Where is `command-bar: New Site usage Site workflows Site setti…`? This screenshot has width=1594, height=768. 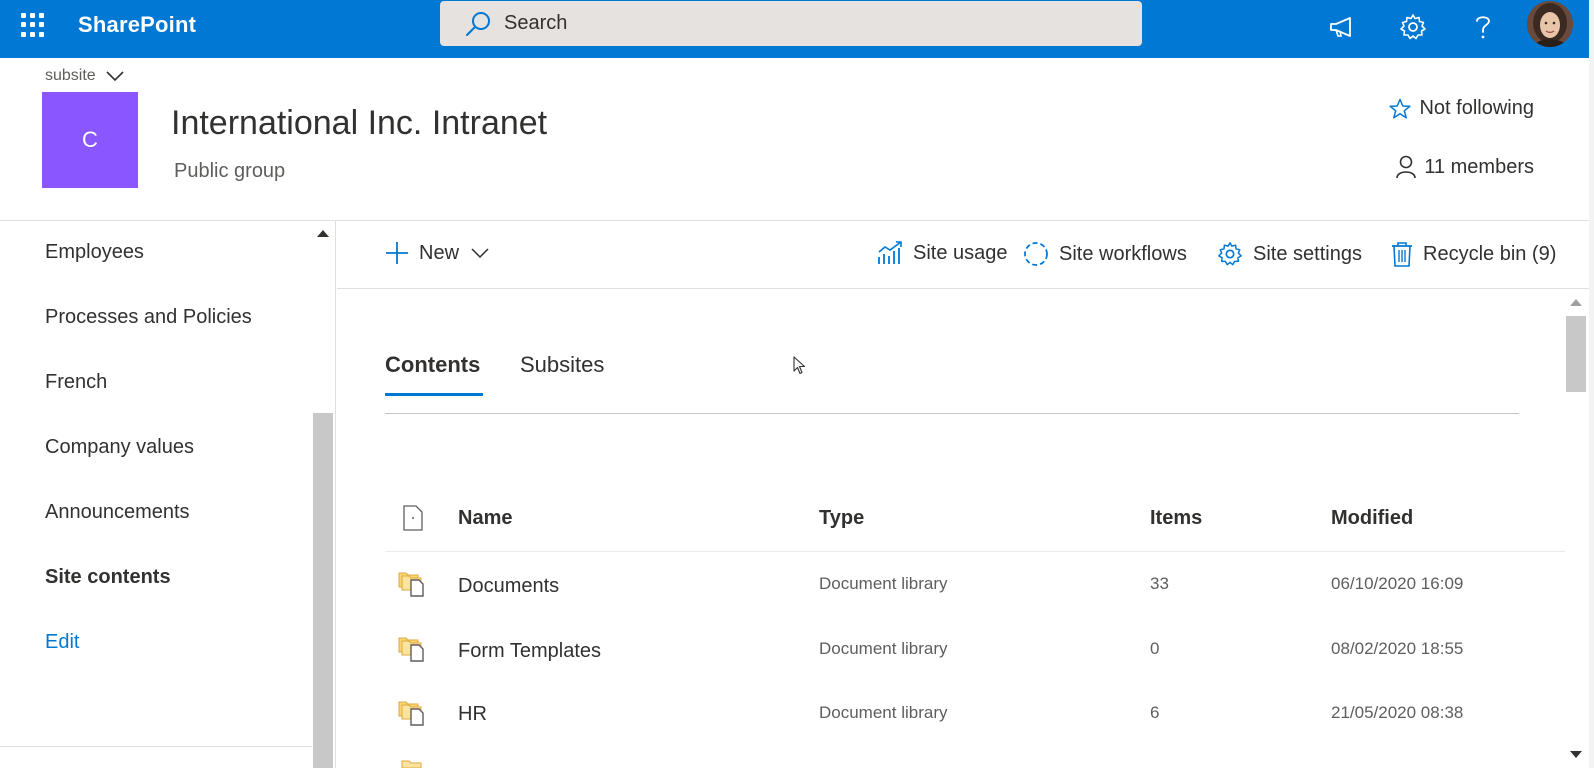
command-bar: New Site usage Site workflows Site setti… is located at coordinates (965, 255).